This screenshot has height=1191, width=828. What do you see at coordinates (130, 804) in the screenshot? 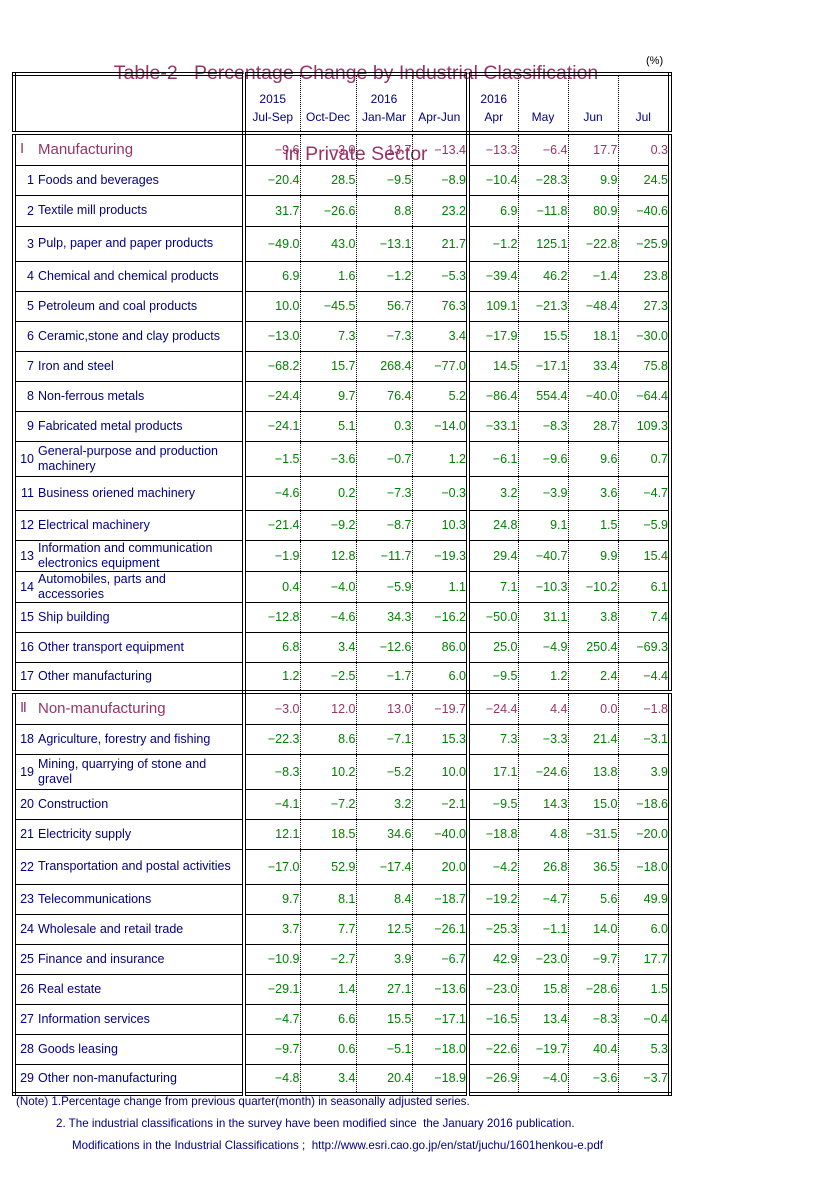
I see `row-label-cell: 20 Construction` at bounding box center [130, 804].